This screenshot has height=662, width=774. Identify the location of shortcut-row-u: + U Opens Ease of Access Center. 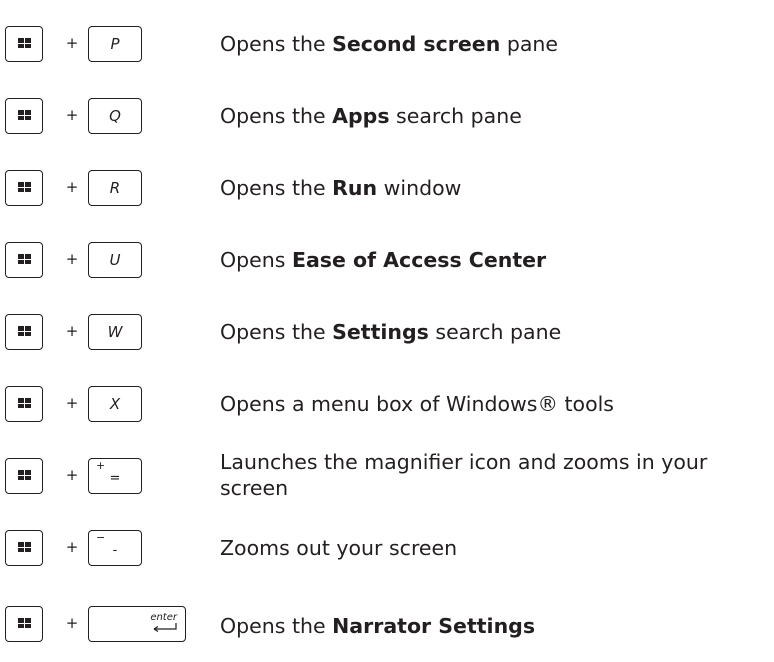
(387, 261).